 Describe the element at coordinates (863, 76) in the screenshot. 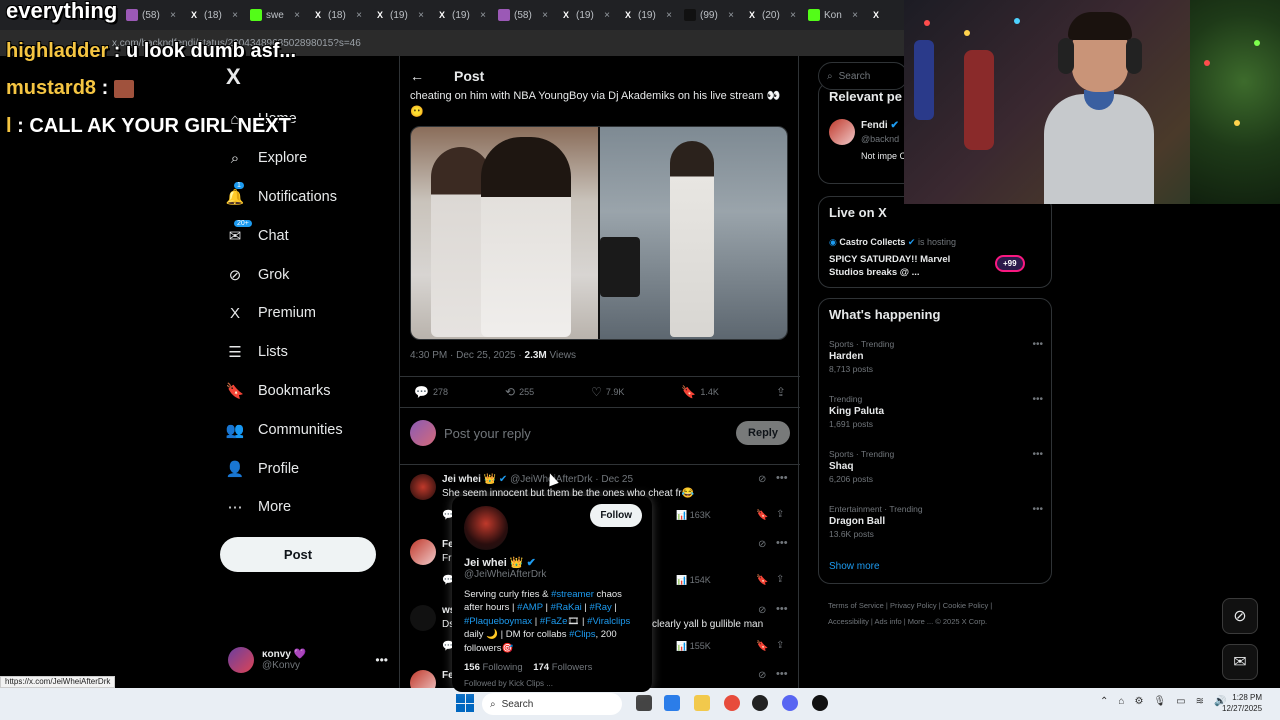

I see `search-box: ⌕ Search` at that location.